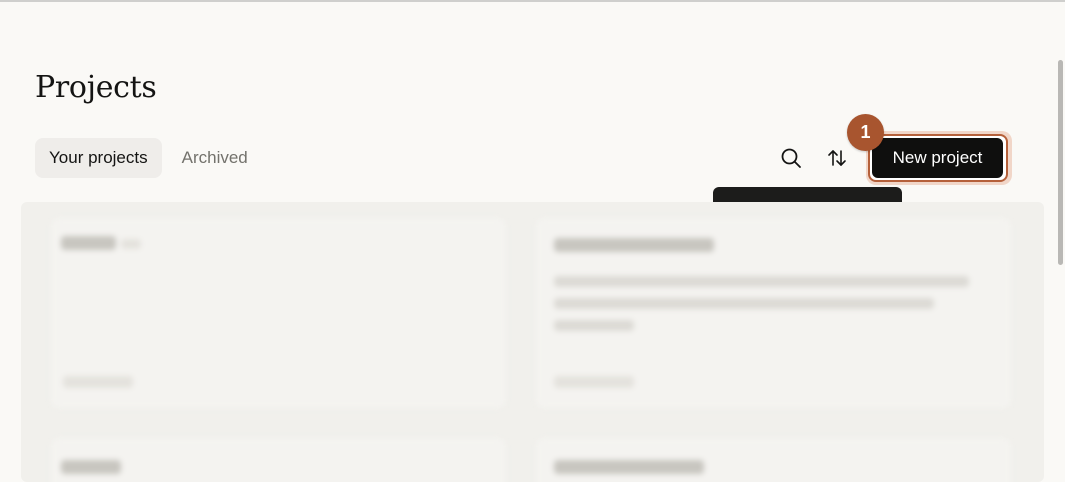  I want to click on project-tabs: Your projects Archived, so click(148, 158).